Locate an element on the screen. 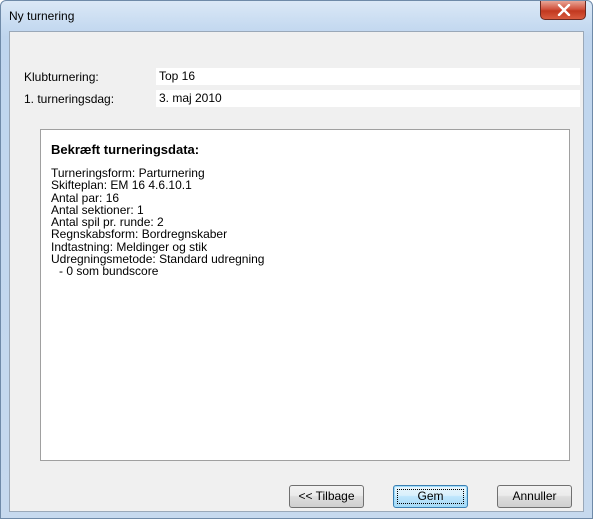 The height and width of the screenshot is (519, 593). focus-rectangle is located at coordinates (430, 496).